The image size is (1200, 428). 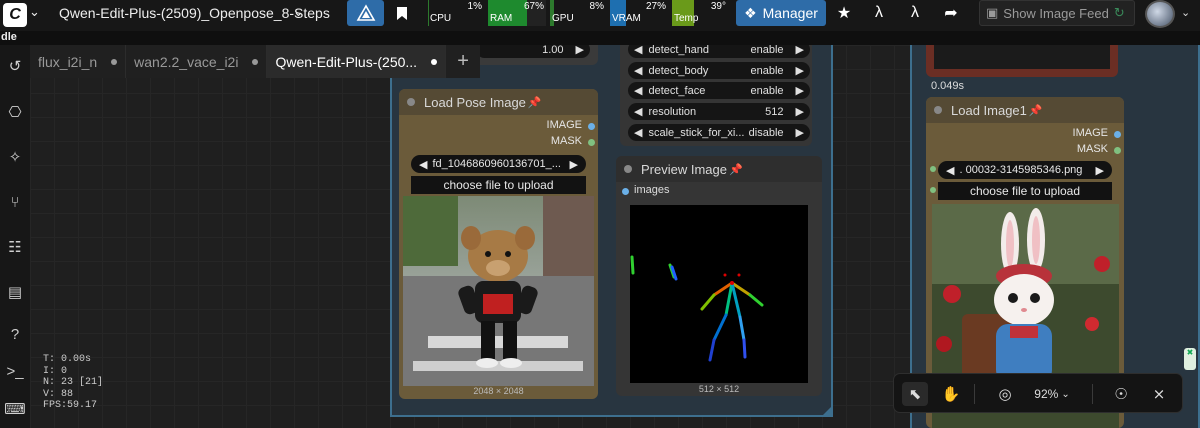 I want to click on node-header: Preview Image 📌, so click(x=719, y=169).